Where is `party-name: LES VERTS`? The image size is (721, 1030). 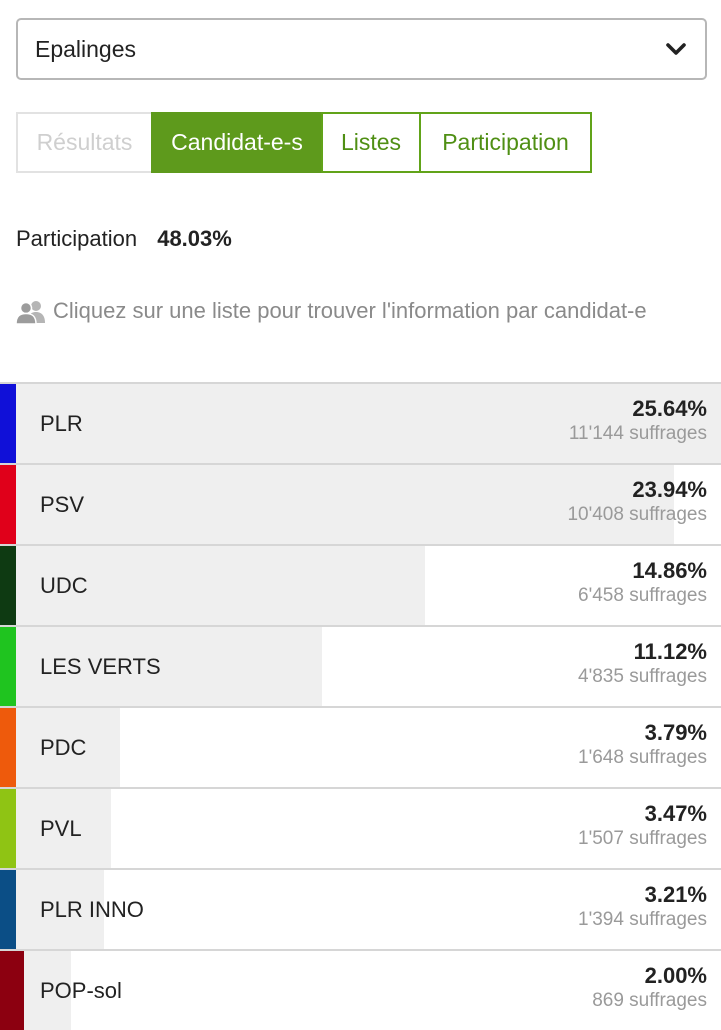 party-name: LES VERTS is located at coordinates (100, 666).